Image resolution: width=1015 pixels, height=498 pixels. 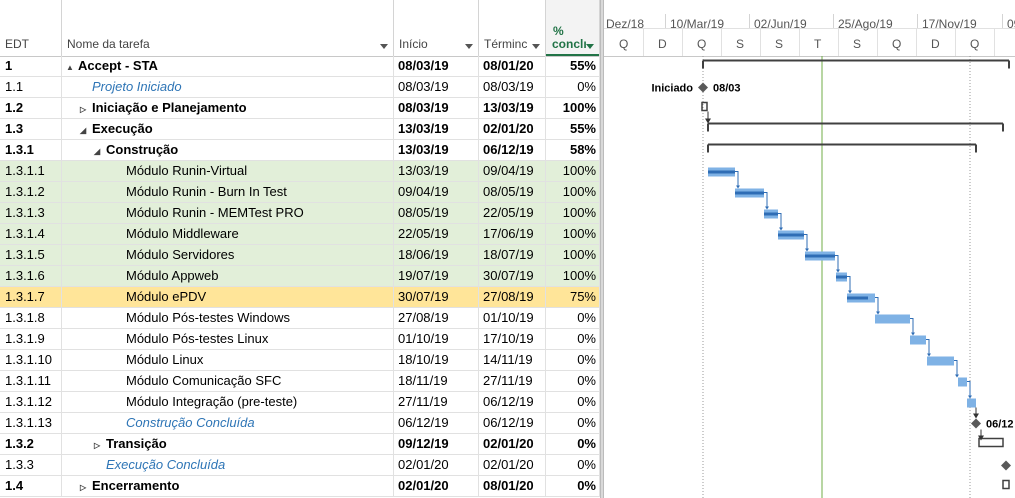 I want to click on table-row: 1 ▲ Accept - STA 08/03/19 08/01/20 55%, so click(x=300, y=66).